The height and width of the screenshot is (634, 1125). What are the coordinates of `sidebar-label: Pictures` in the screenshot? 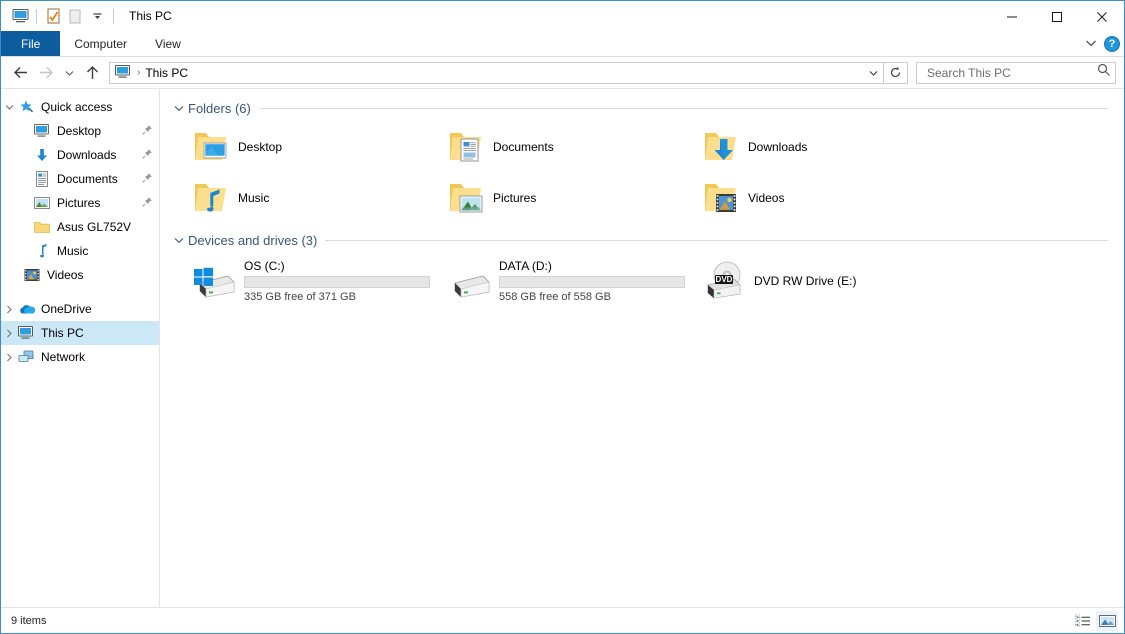 It's located at (79, 203).